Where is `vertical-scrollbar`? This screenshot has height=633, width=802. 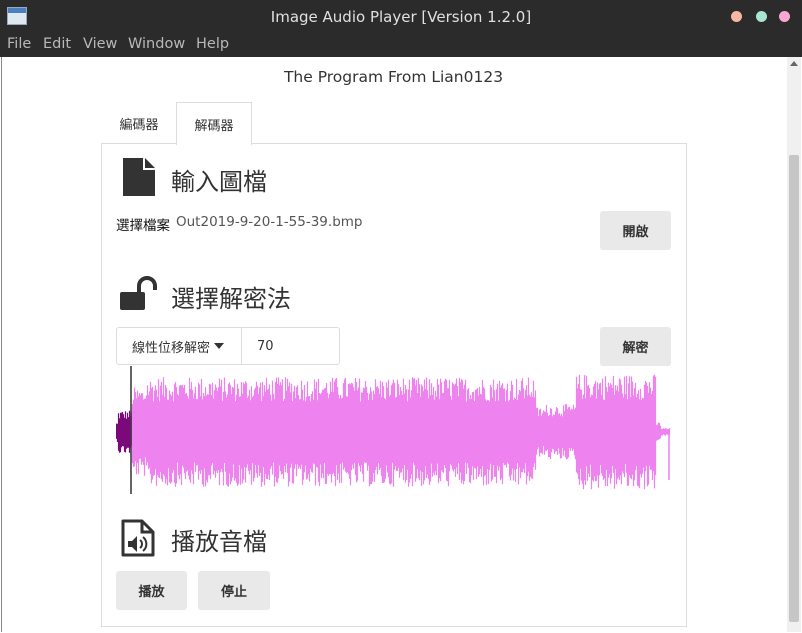 vertical-scrollbar is located at coordinates (794, 344).